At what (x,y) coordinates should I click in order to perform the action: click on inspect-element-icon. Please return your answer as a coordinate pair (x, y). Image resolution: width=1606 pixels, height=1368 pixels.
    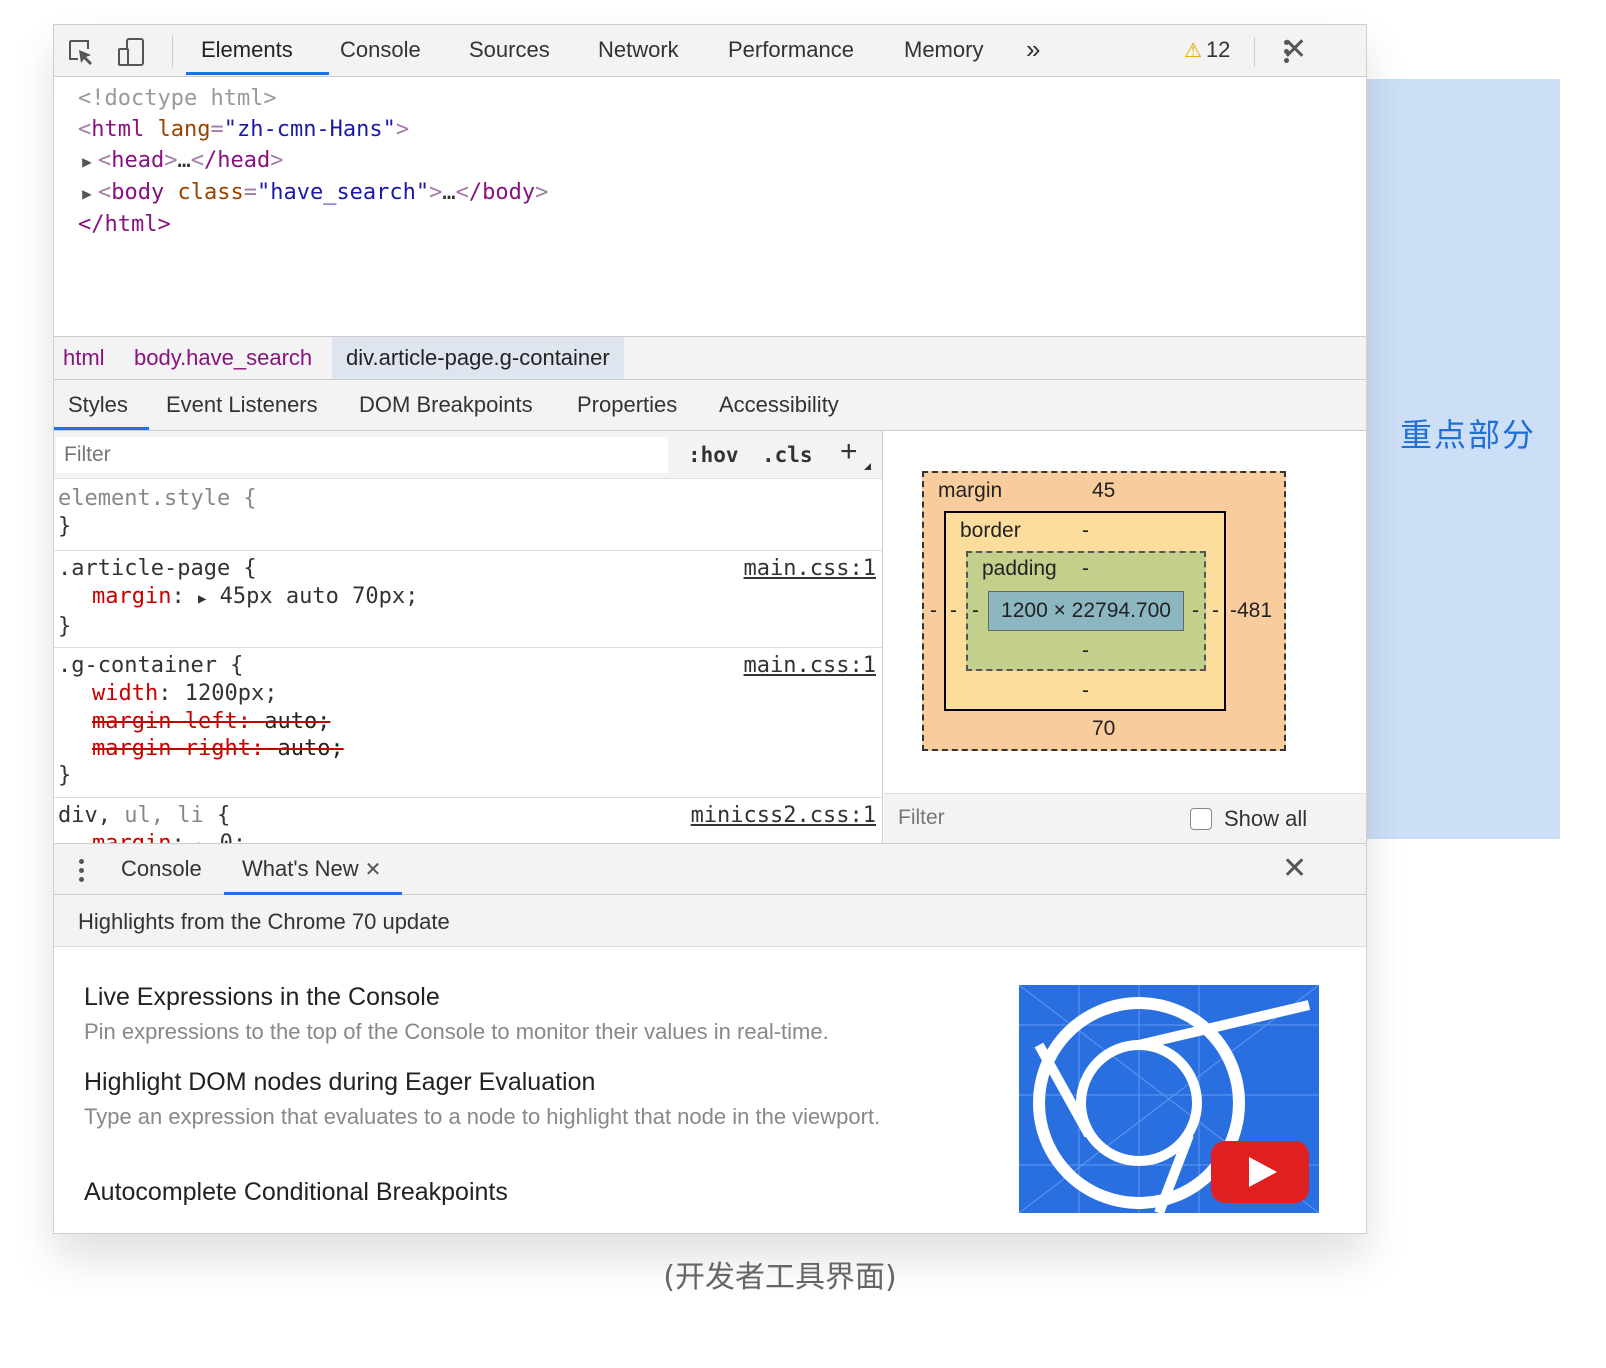
    Looking at the image, I should click on (81, 52).